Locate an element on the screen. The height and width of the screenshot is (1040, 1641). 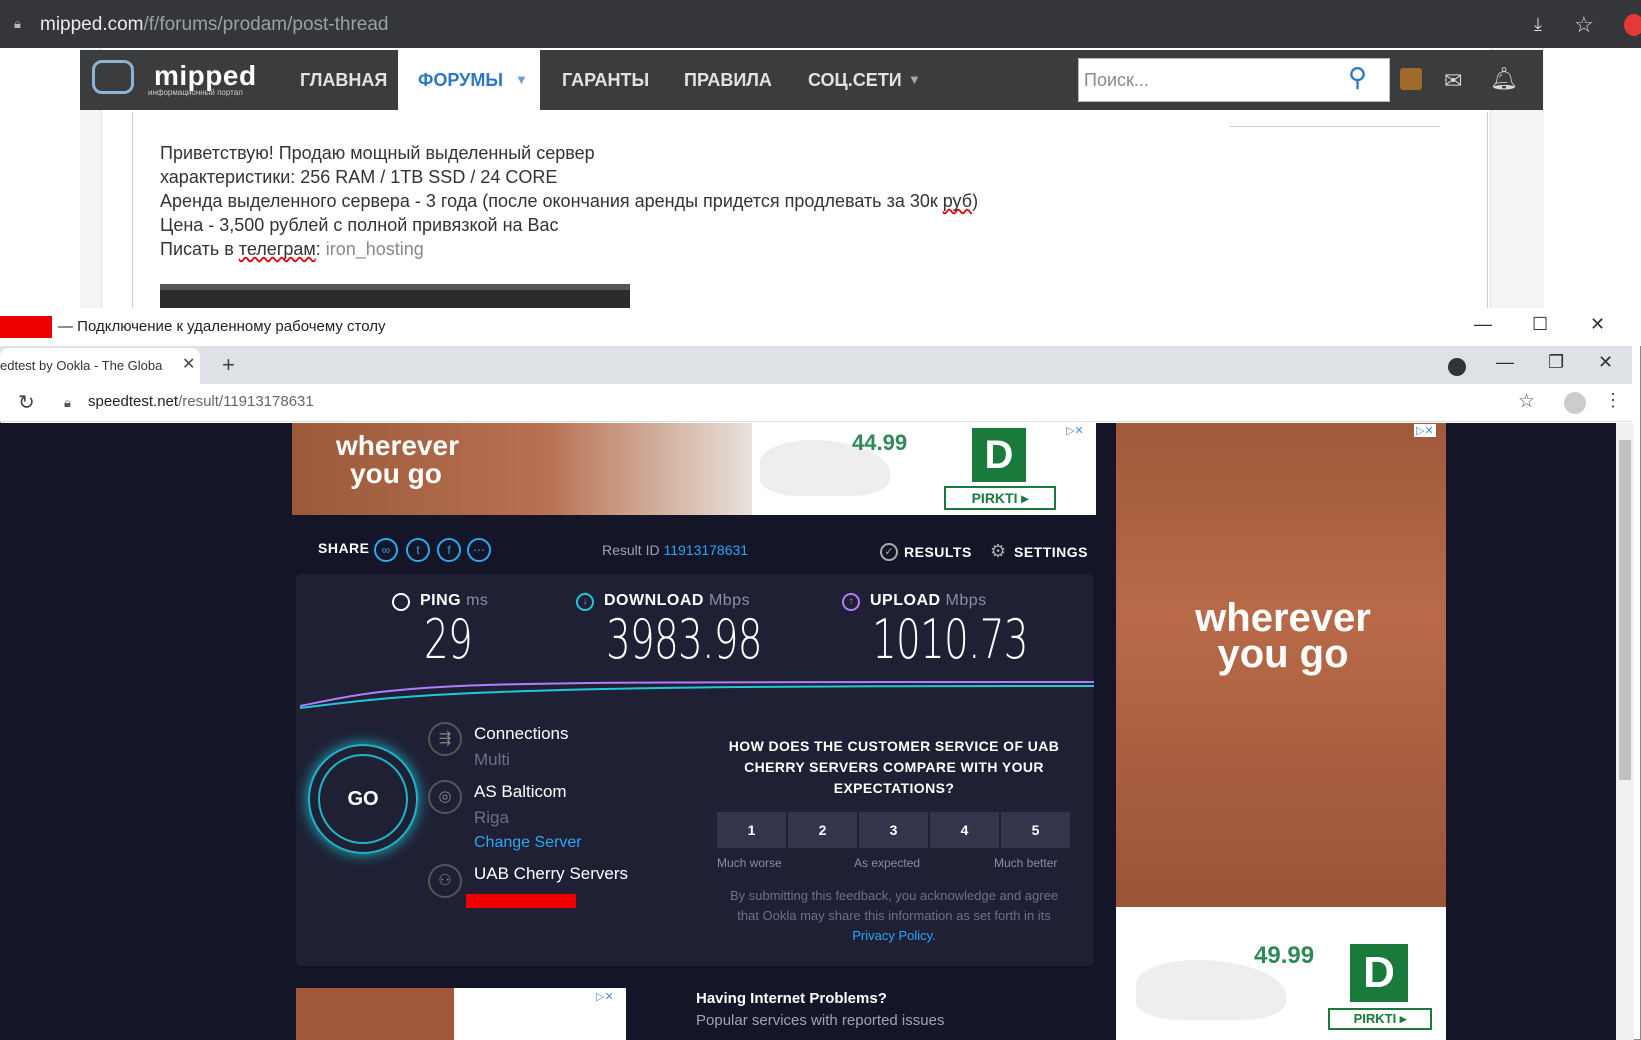
editor-toolbar-divider is located at coordinates (1335, 126).